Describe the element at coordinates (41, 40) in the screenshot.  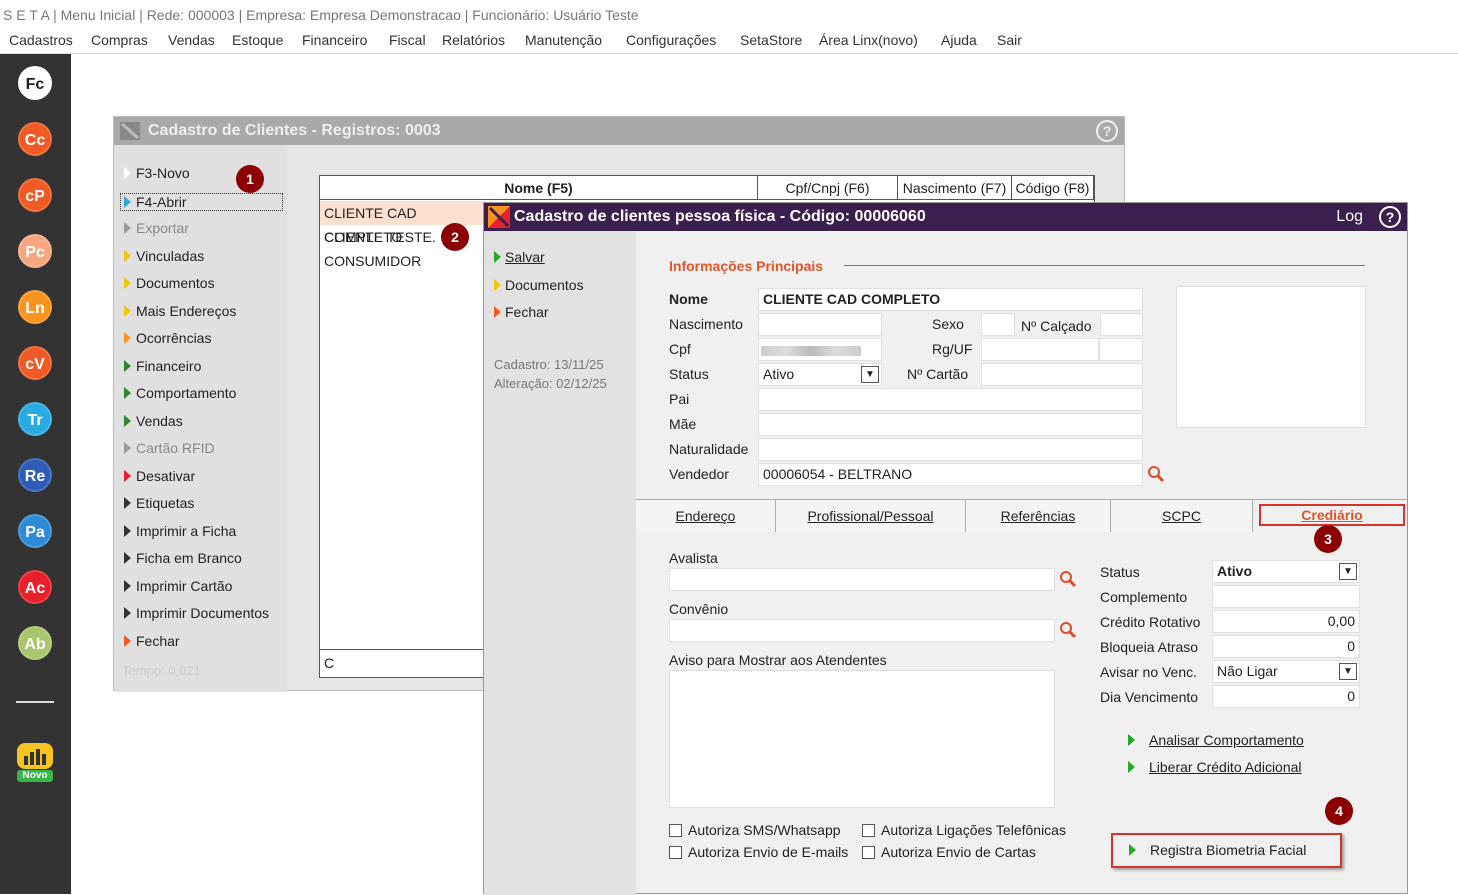
I see `menu-cadastros: Cadastros` at that location.